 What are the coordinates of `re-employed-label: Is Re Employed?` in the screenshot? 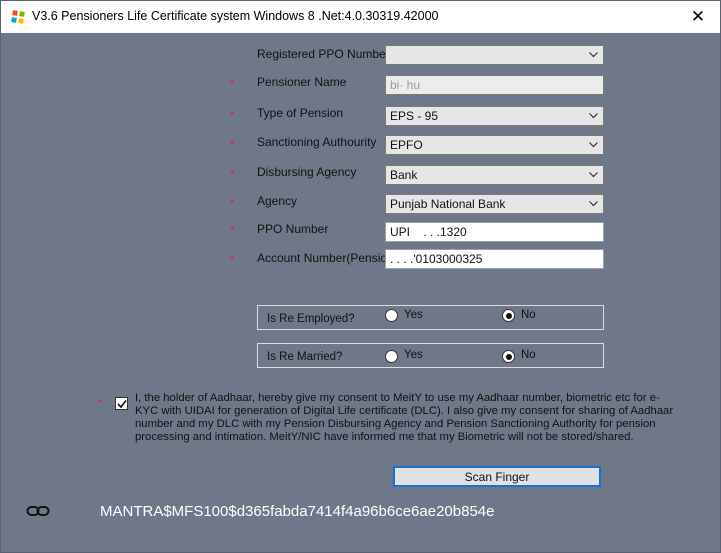 It's located at (311, 319).